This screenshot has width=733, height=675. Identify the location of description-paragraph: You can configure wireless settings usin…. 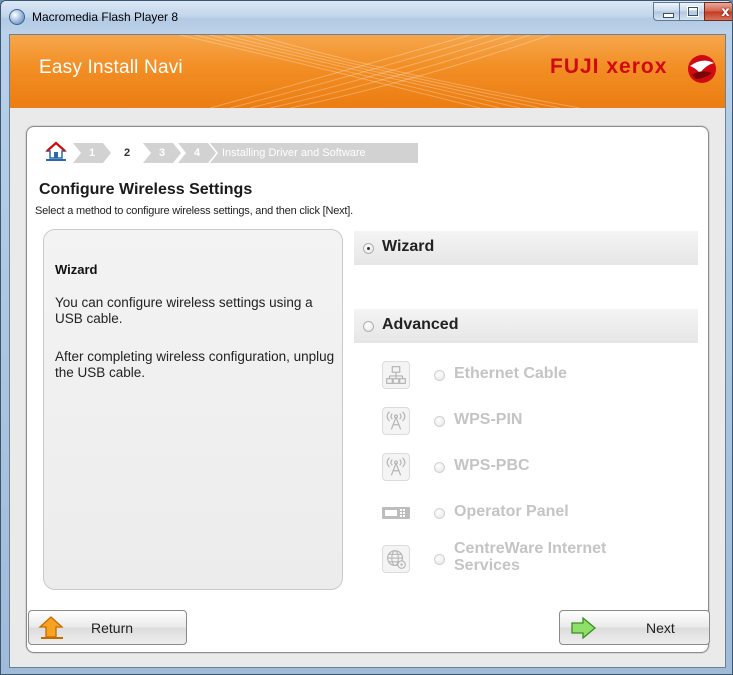
(184, 310).